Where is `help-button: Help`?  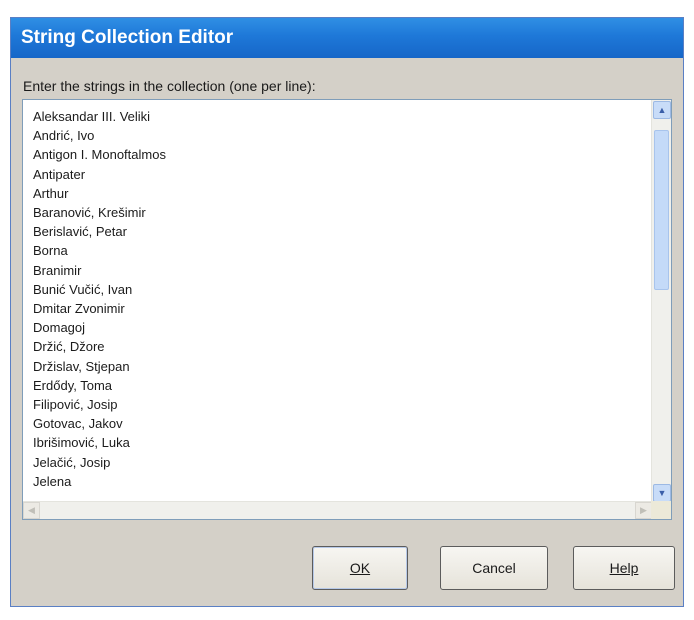 help-button: Help is located at coordinates (624, 568).